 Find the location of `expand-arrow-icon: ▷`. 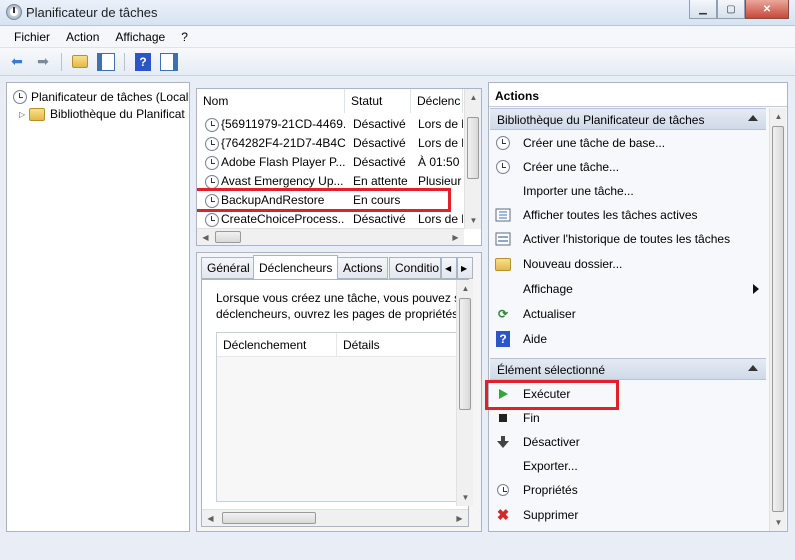

expand-arrow-icon: ▷ is located at coordinates (24, 114).